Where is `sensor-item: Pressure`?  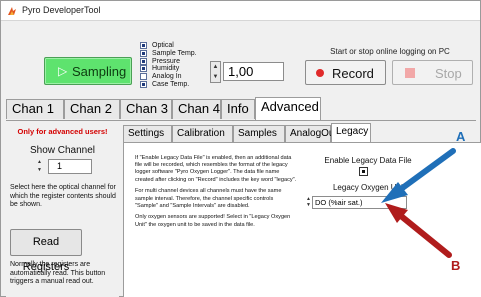
sensor-item: Pressure is located at coordinates (177, 61).